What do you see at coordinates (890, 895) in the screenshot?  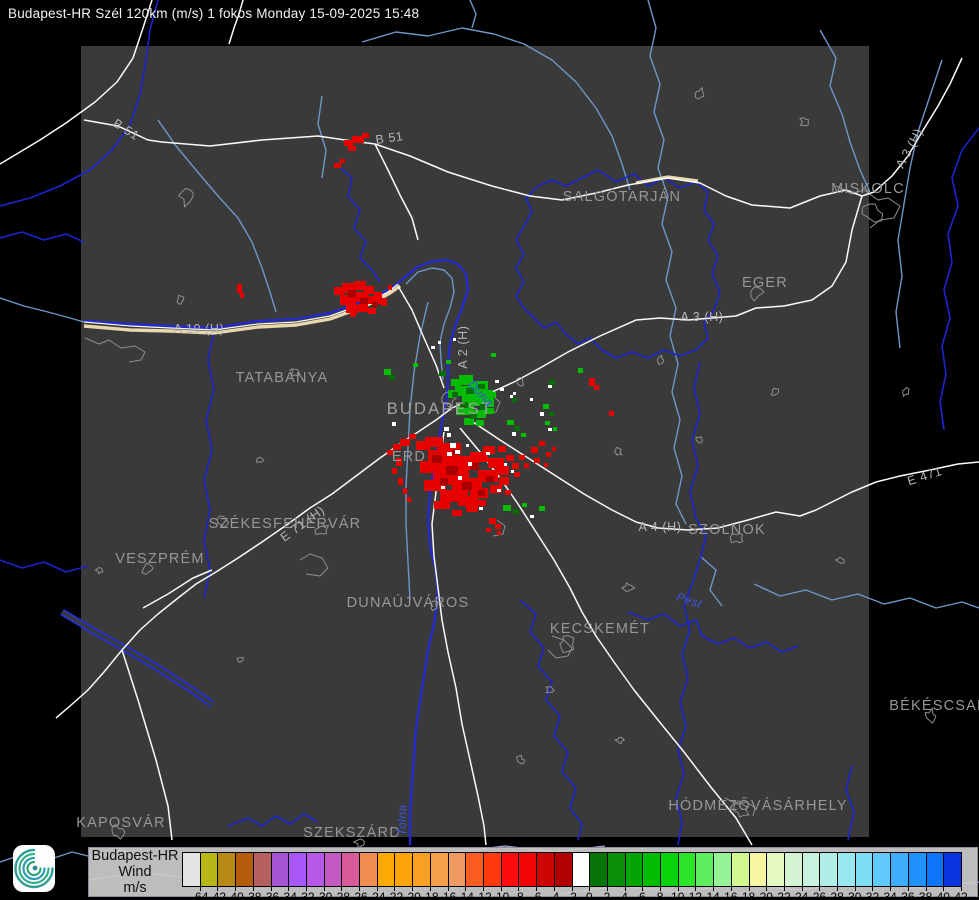 I see `legend-tick-label: 34` at bounding box center [890, 895].